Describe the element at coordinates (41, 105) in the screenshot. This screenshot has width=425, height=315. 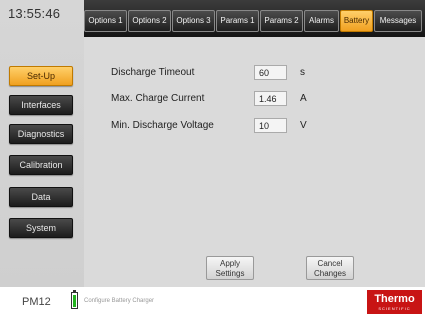
I see `sidebar-item-interfaces: Interfaces` at that location.